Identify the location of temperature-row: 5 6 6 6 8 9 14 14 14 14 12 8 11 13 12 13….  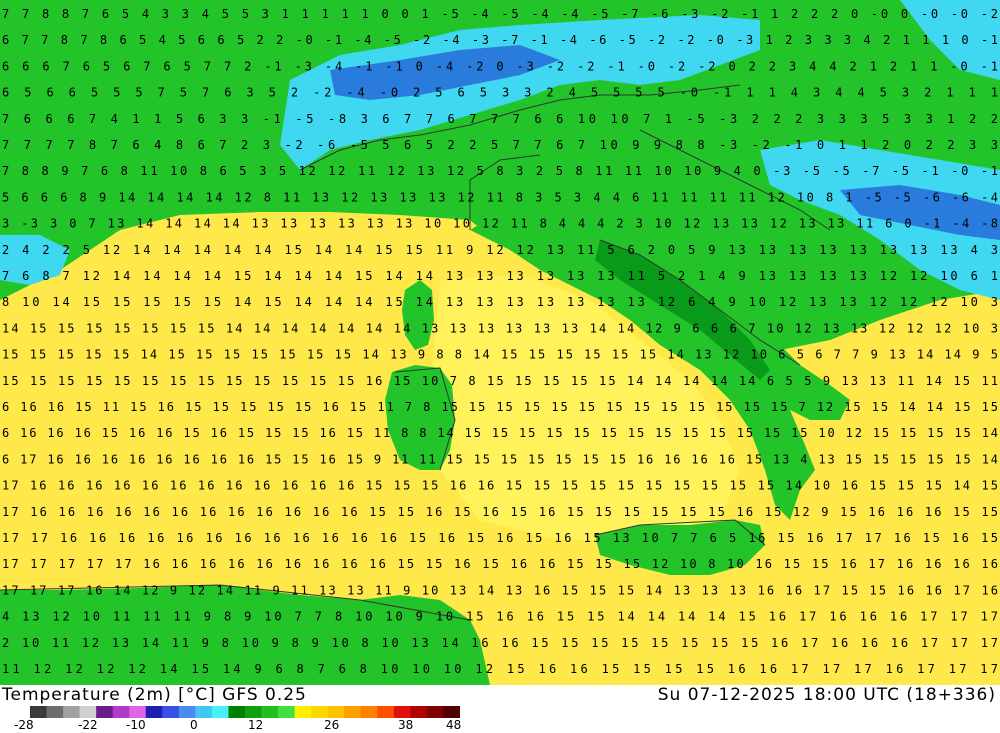
(500, 197).